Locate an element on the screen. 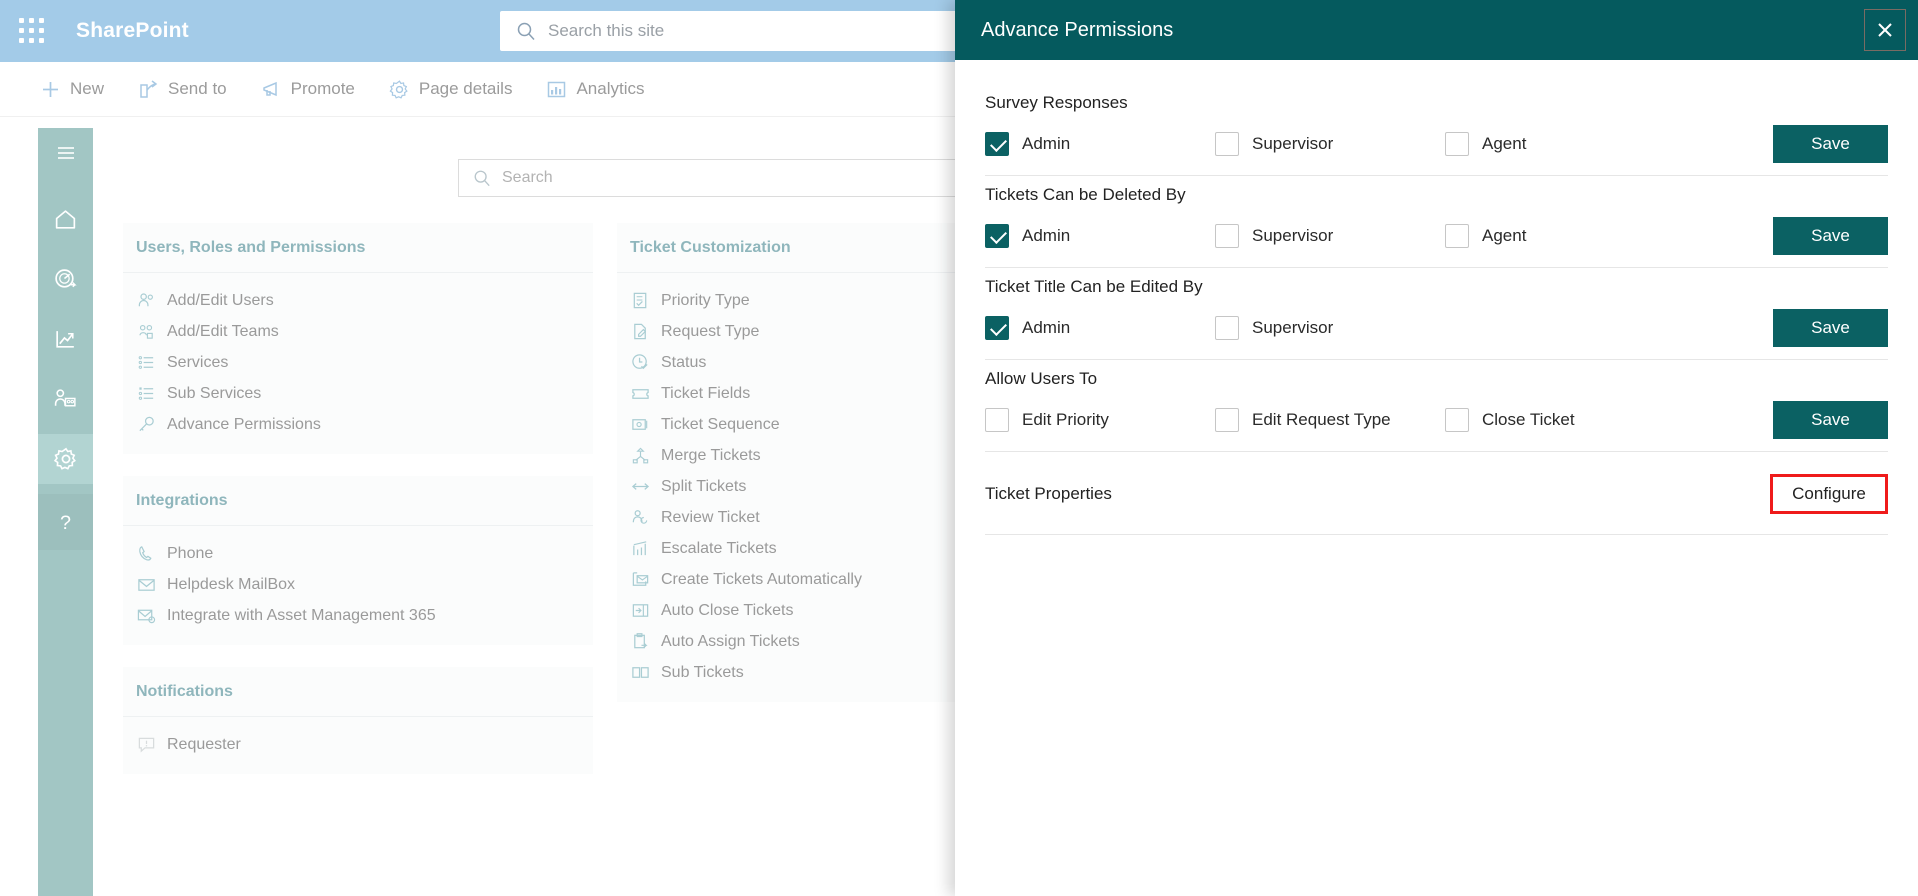 The width and height of the screenshot is (1918, 896). command-promote-label: Promote is located at coordinates (322, 88).